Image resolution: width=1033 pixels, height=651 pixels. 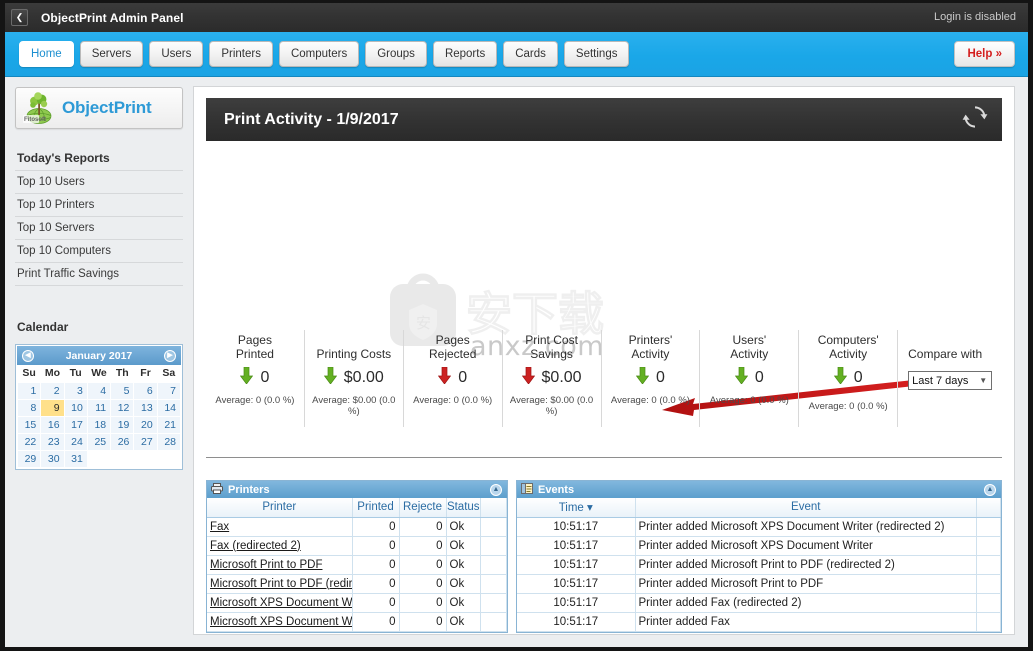 I want to click on cell-printed: 0, so click(x=376, y=603).